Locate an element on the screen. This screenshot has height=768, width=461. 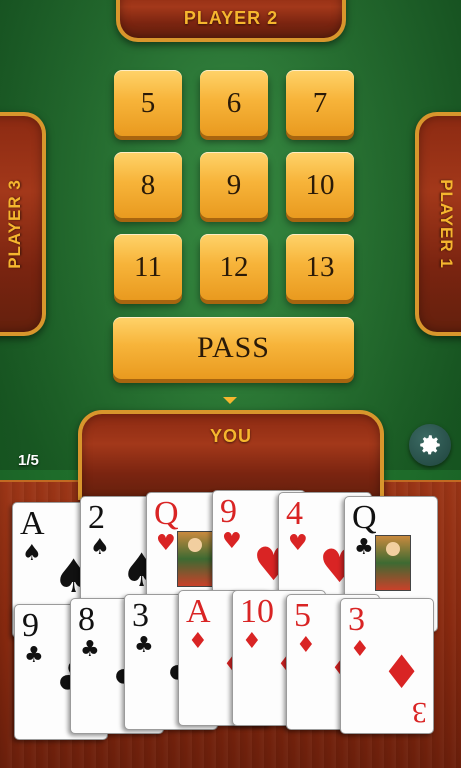
player-2-panel: PLAYER 2 is located at coordinates (231, 21).